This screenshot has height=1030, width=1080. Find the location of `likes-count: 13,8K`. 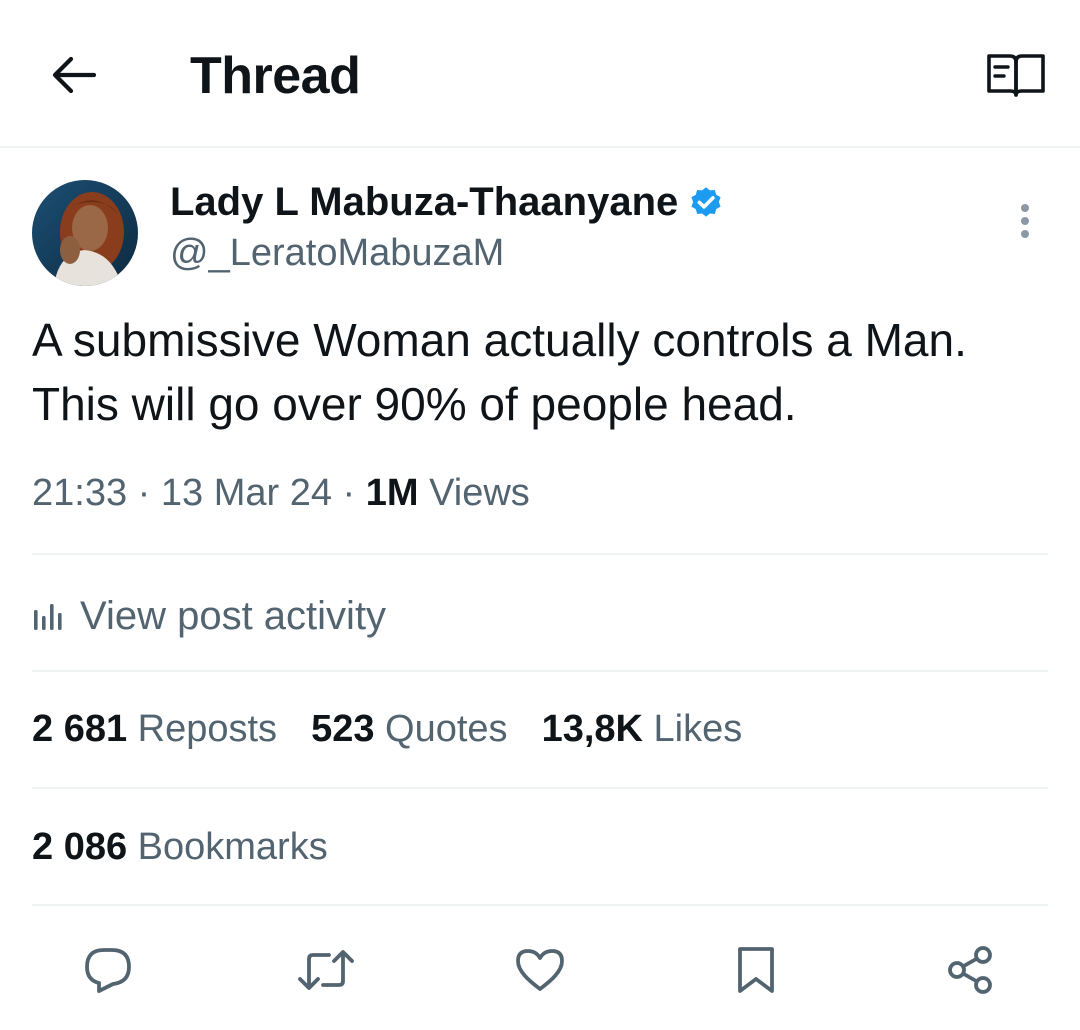

likes-count: 13,8K is located at coordinates (592, 729).